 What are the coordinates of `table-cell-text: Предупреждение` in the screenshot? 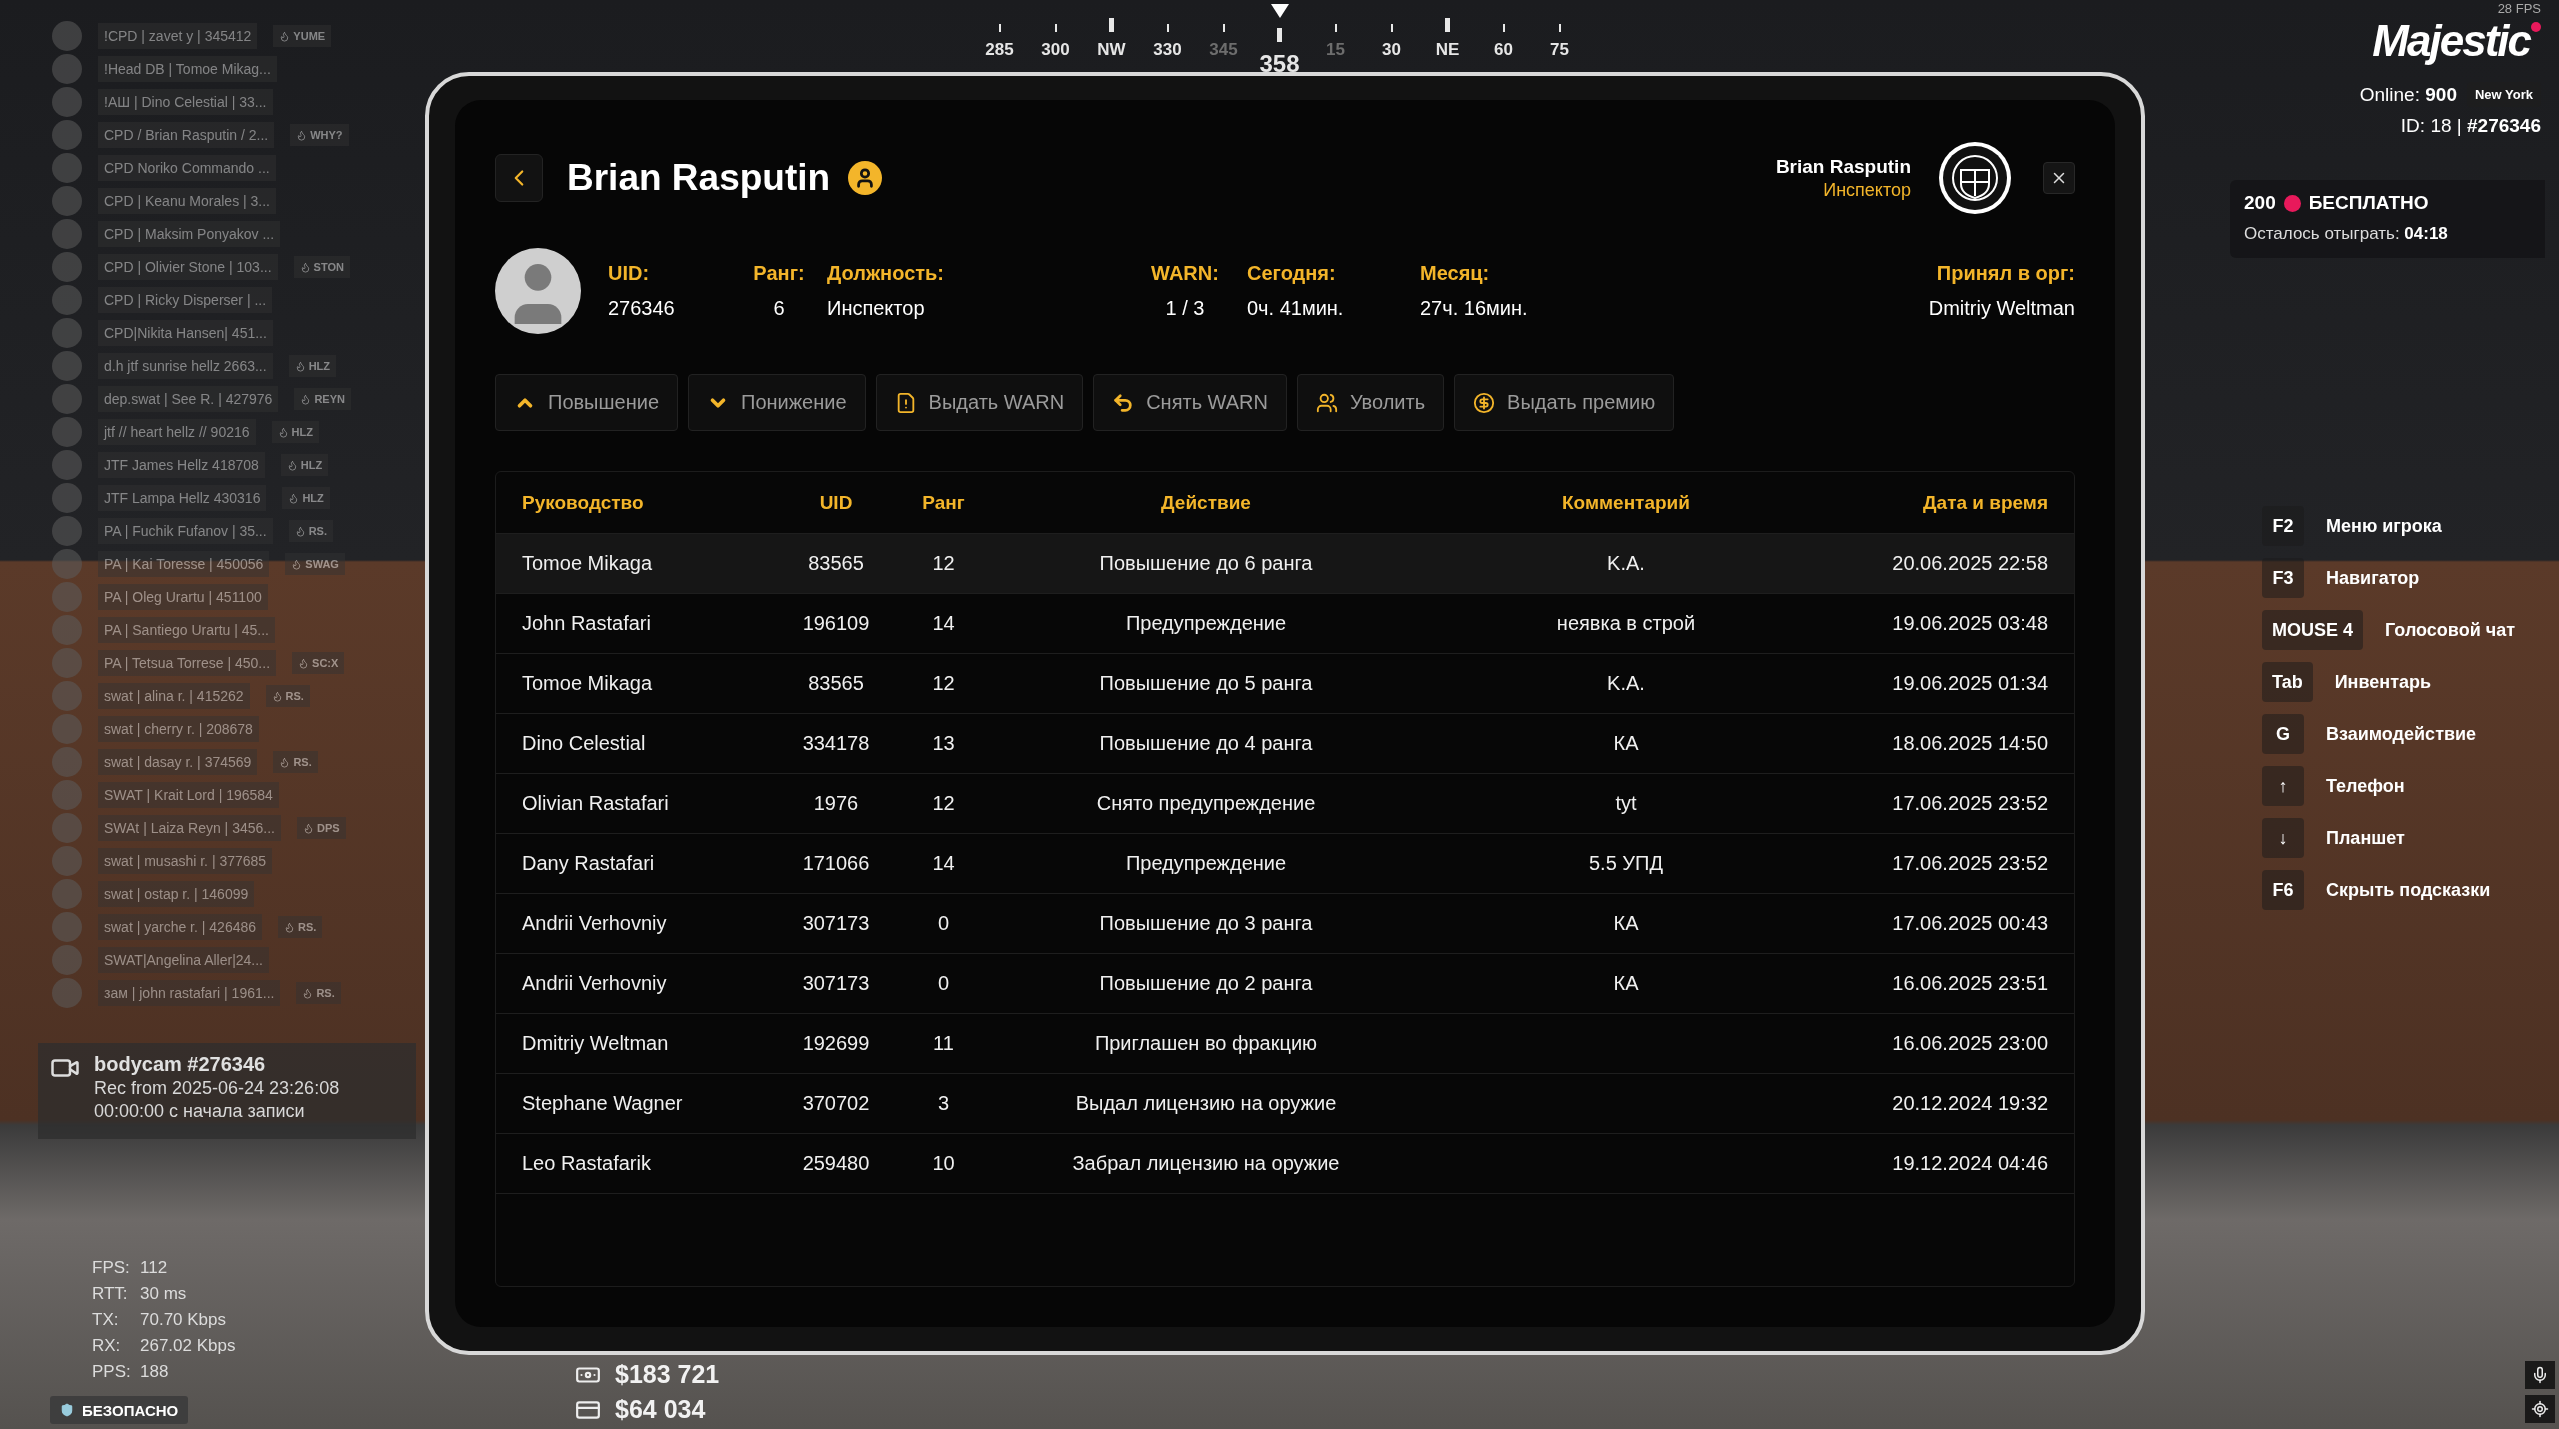 It's located at (1206, 623).